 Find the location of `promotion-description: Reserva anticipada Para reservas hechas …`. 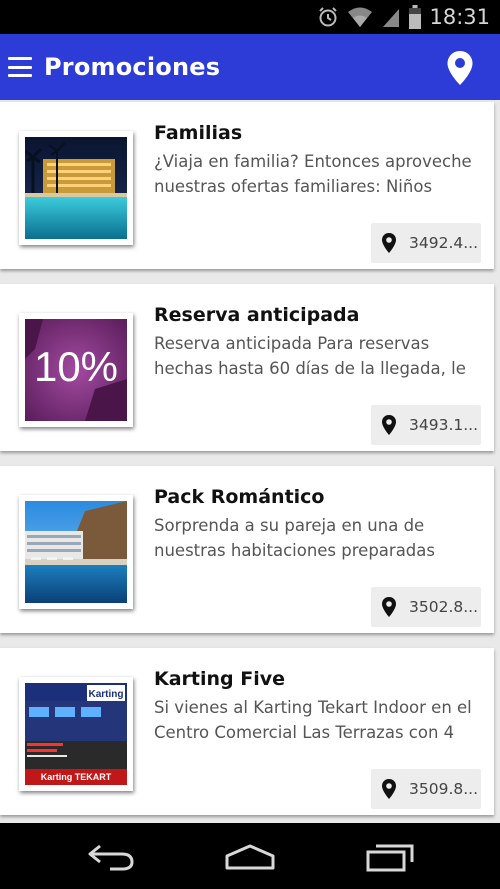

promotion-description: Reserva anticipada Para reservas hechas … is located at coordinates (310, 356).